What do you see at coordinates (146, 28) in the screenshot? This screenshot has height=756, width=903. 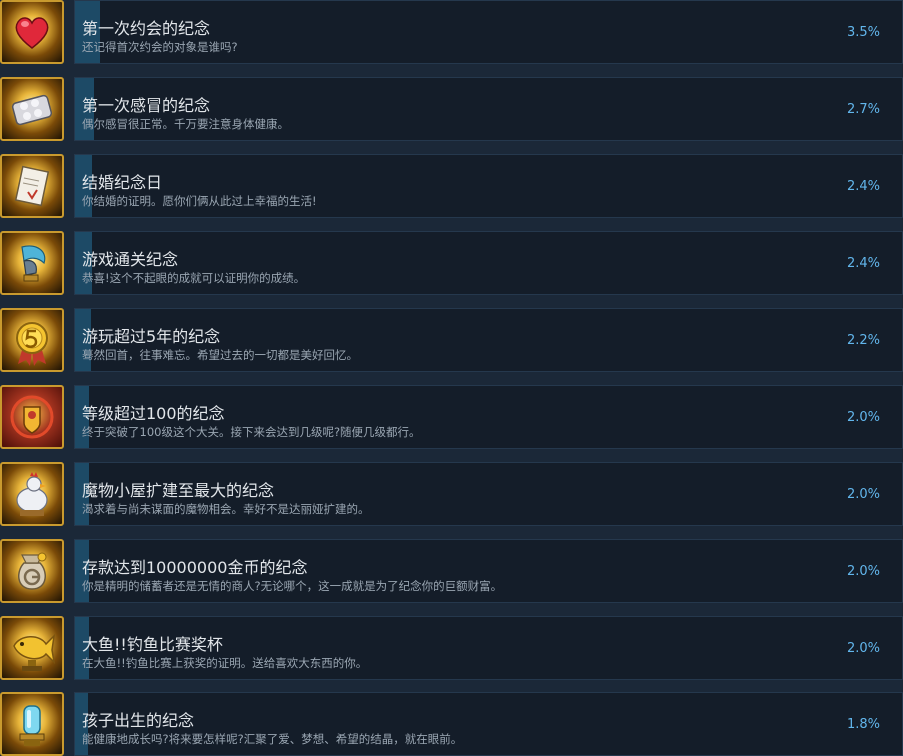 I see `achievement-title: 第一次约会的纪念` at bounding box center [146, 28].